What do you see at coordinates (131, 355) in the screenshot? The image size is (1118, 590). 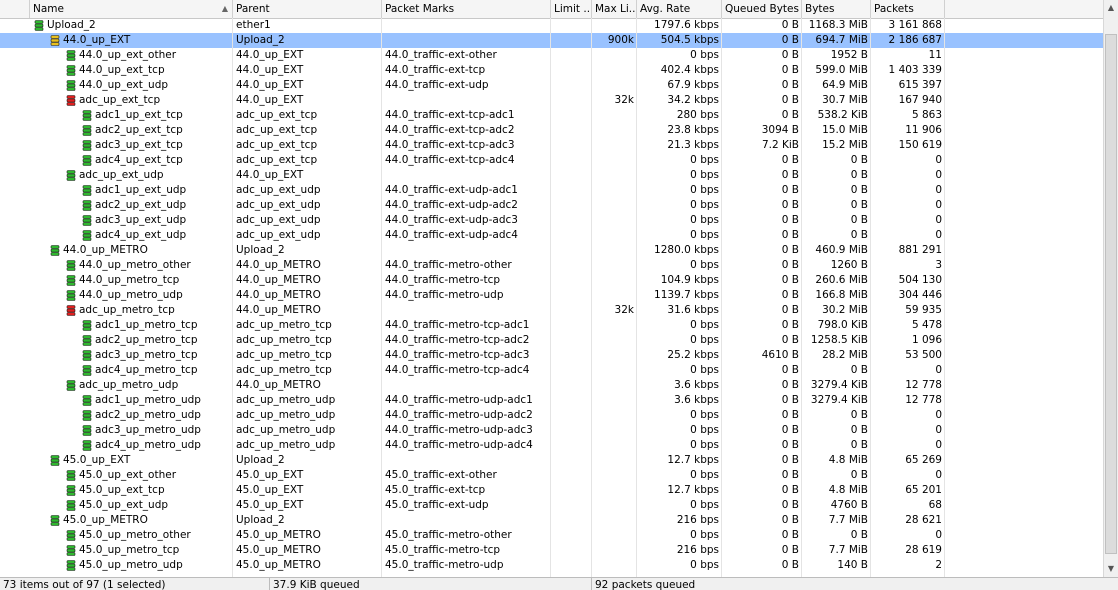 I see `cell-name: adc3_up_metro_tcp` at bounding box center [131, 355].